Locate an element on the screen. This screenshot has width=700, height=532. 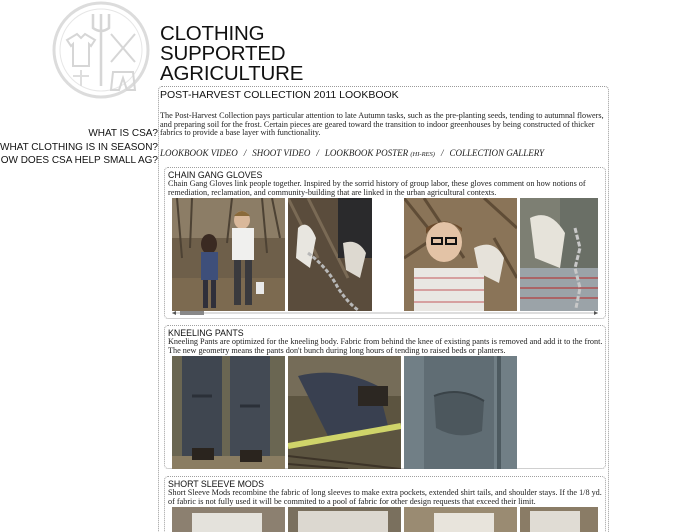
photo-chain-gang-couple is located at coordinates (228, 254).